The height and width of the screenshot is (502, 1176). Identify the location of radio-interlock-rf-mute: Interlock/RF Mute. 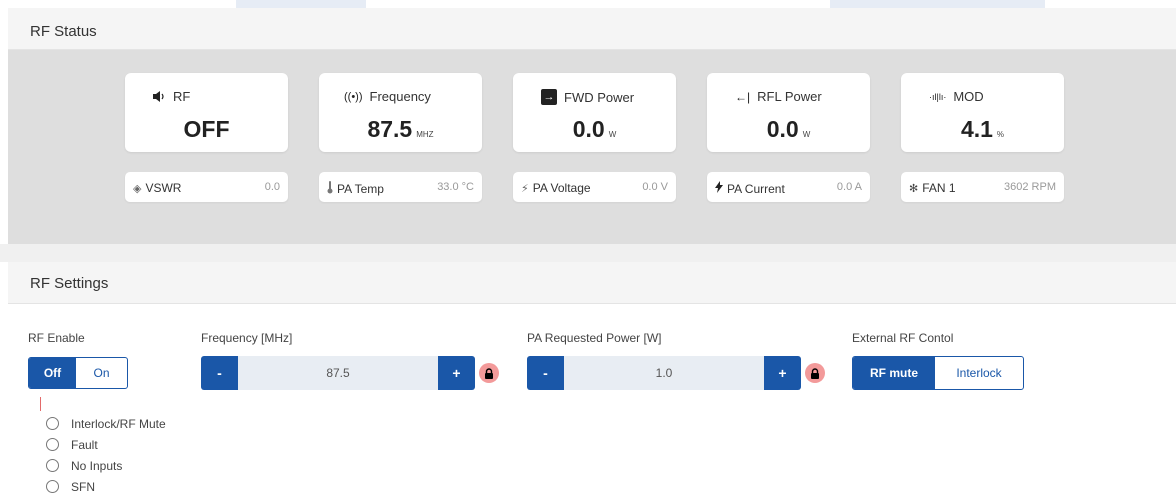
(106, 423).